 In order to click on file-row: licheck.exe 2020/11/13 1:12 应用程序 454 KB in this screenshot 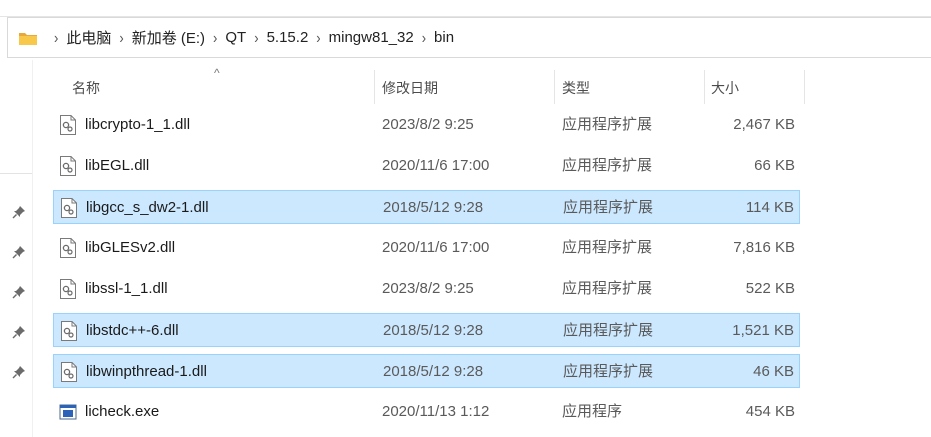, I will do `click(426, 412)`.